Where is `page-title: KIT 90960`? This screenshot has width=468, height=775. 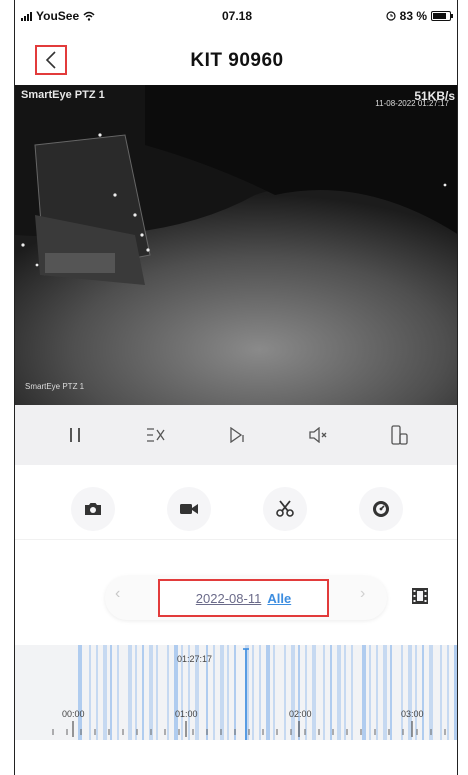
page-title: KIT 90960 is located at coordinates (237, 60).